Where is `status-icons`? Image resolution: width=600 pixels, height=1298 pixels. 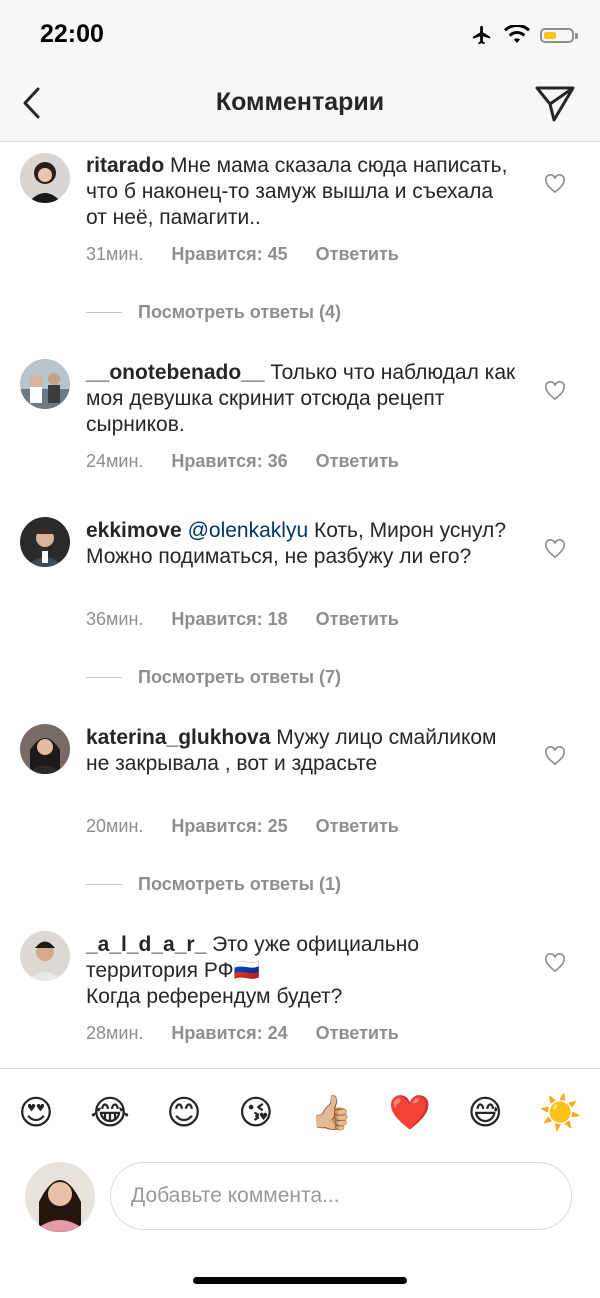
status-icons is located at coordinates (524, 35).